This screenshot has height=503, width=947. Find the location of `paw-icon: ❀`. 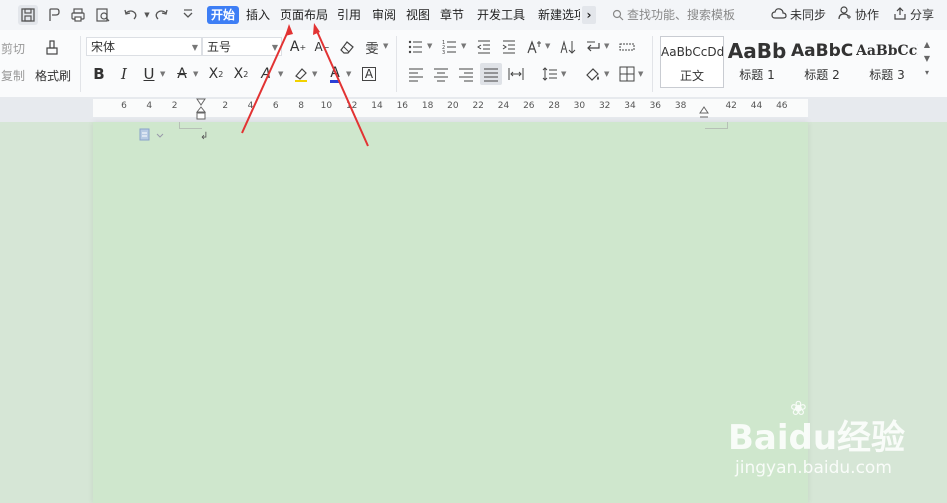

paw-icon: ❀ is located at coordinates (798, 408).